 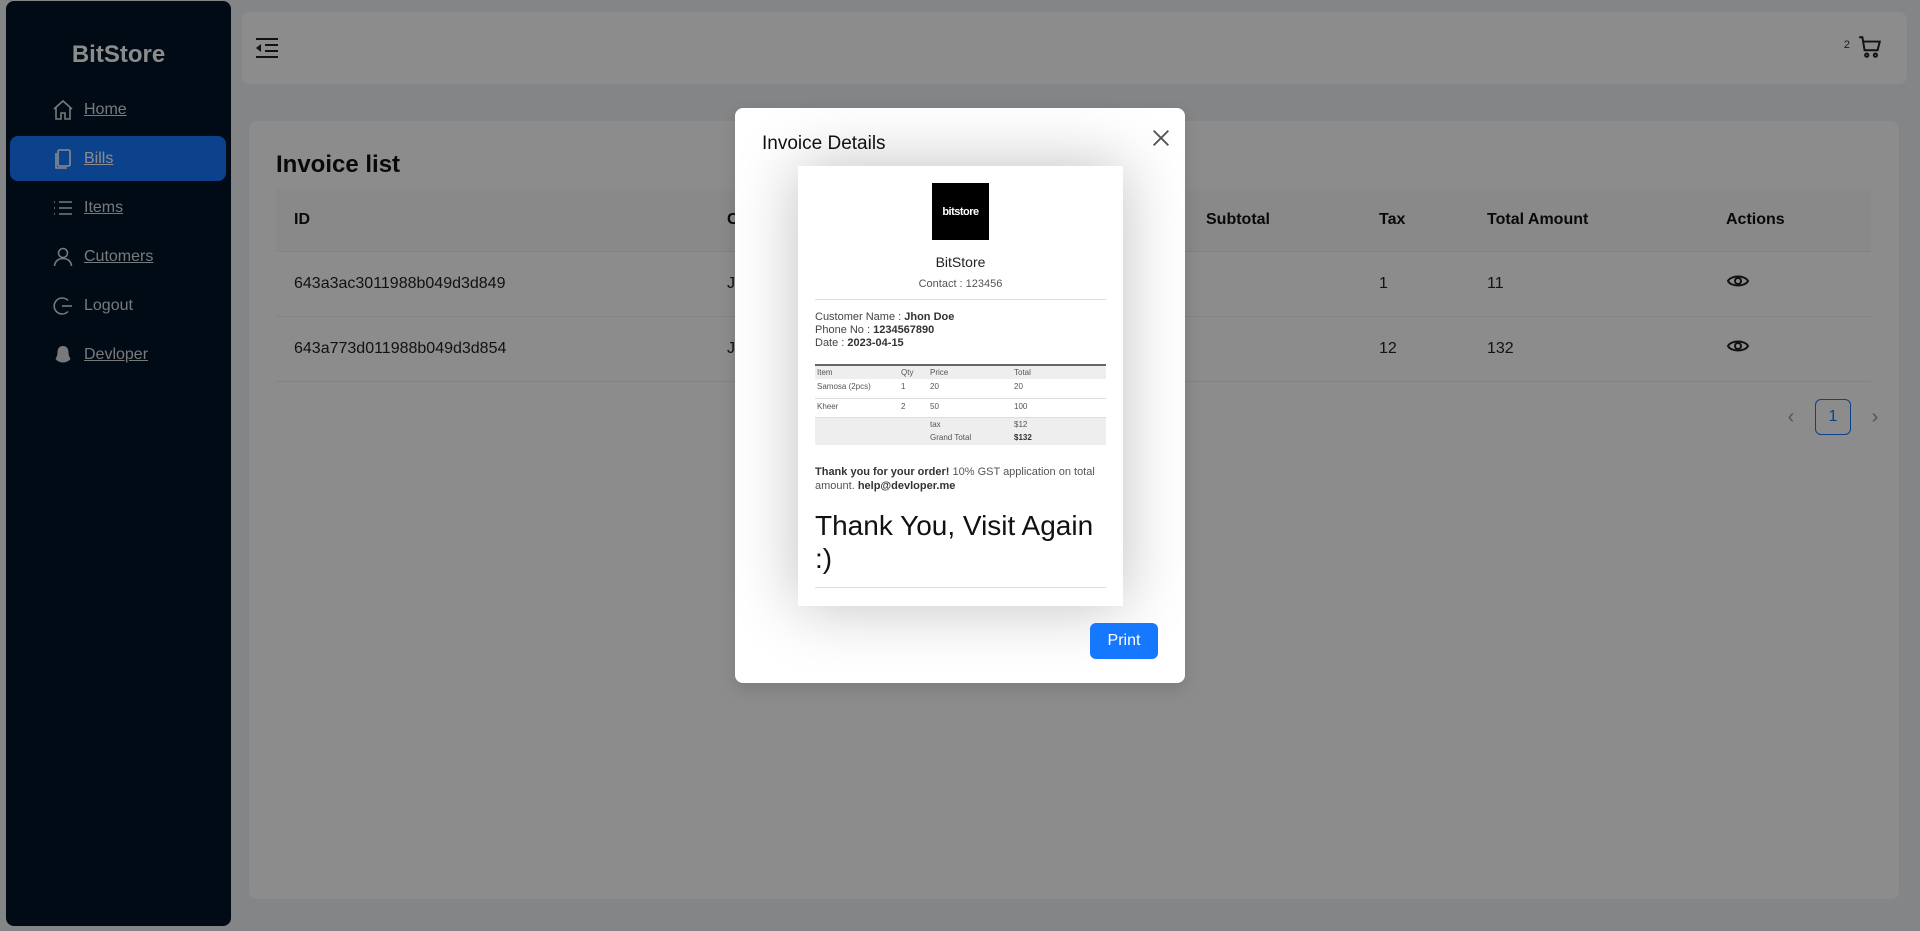 I want to click on receipt-grand-total-row: Grand Total $132, so click(x=960, y=438).